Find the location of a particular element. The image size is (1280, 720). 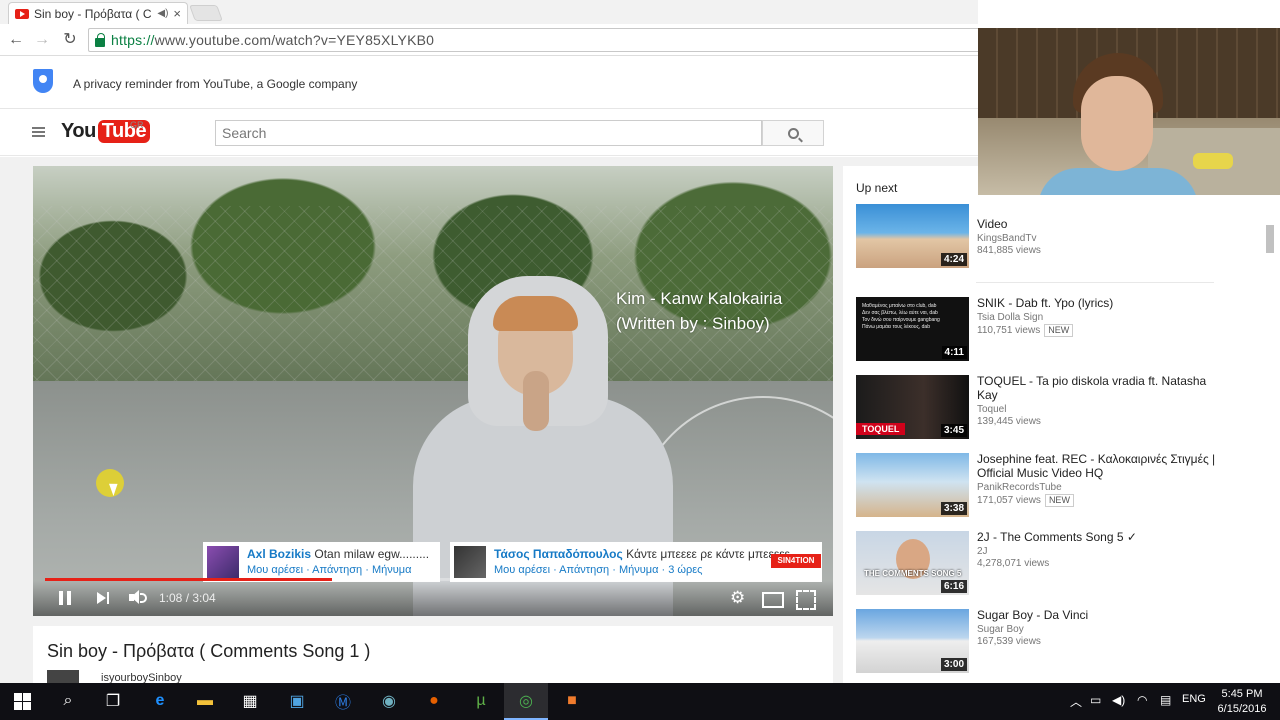

view-count: 167,539 views is located at coordinates (1009, 641).